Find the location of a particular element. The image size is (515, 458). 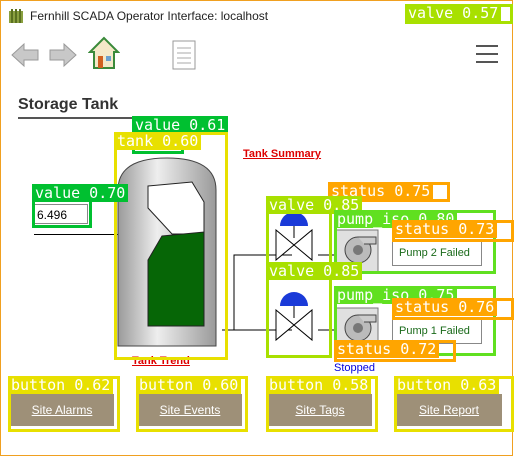

storage-tank is located at coordinates (167, 252).